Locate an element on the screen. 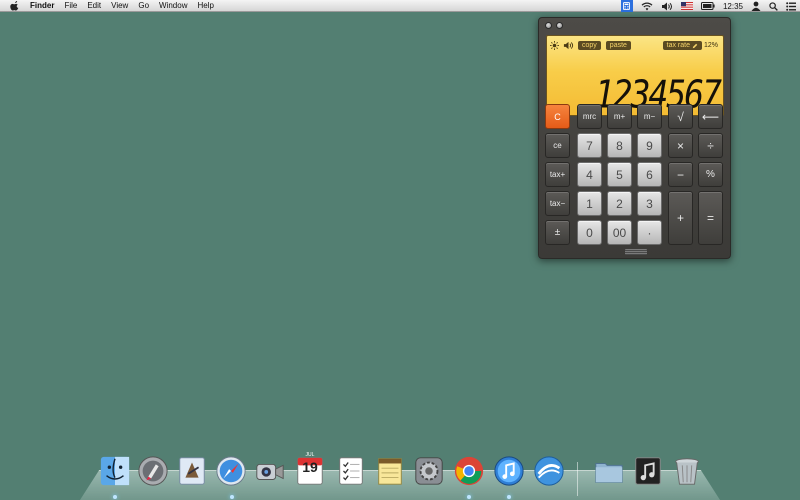 The image size is (800, 500). display-toolbar: copy paste tax rate 12% is located at coordinates (635, 45).